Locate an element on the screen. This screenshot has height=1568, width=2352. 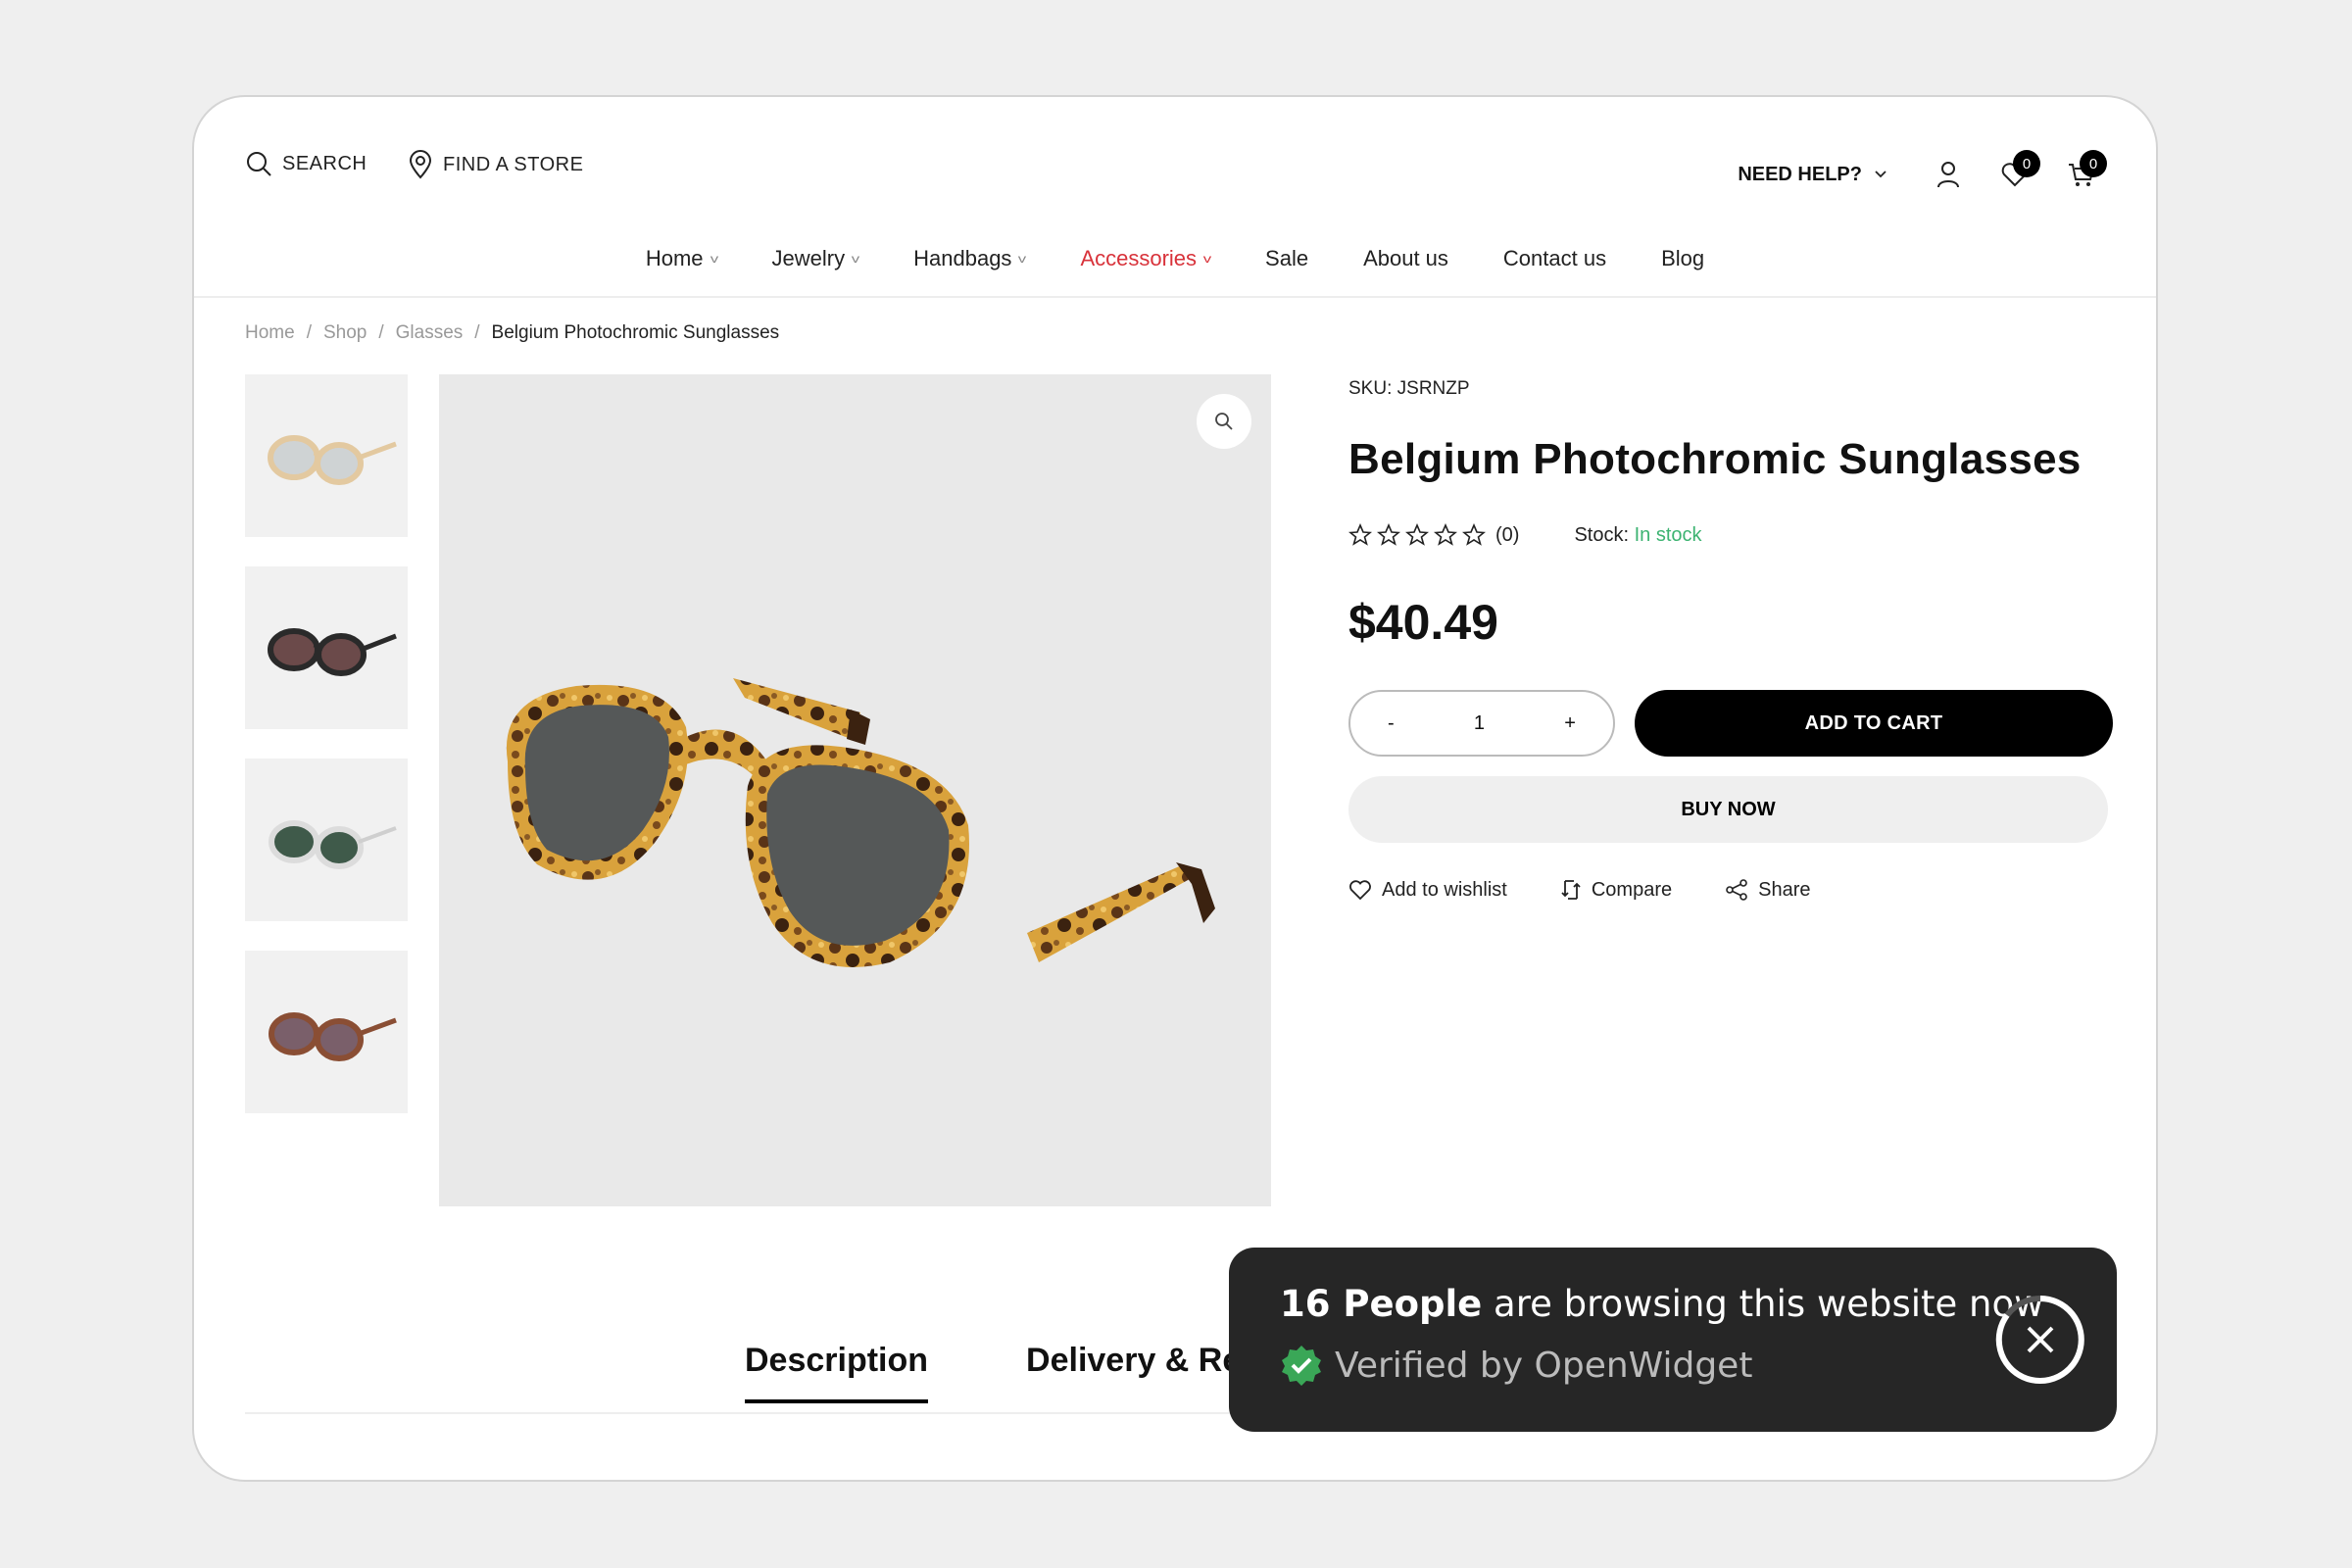
product-actions: Add to wishlist Compare Share is located at coordinates (1730, 890).